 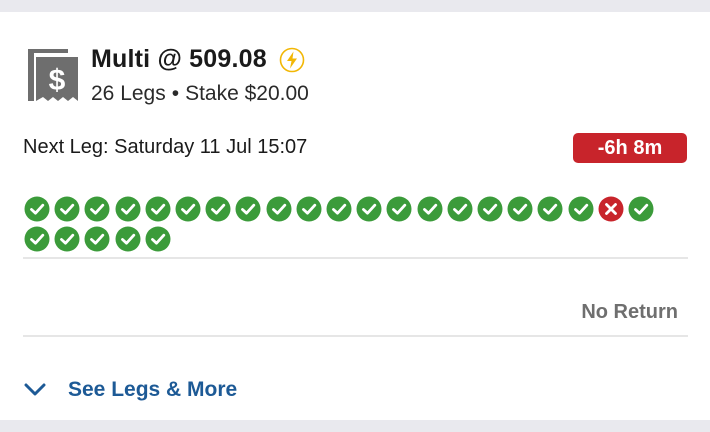 What do you see at coordinates (611, 209) in the screenshot?
I see `leg-lost-icon` at bounding box center [611, 209].